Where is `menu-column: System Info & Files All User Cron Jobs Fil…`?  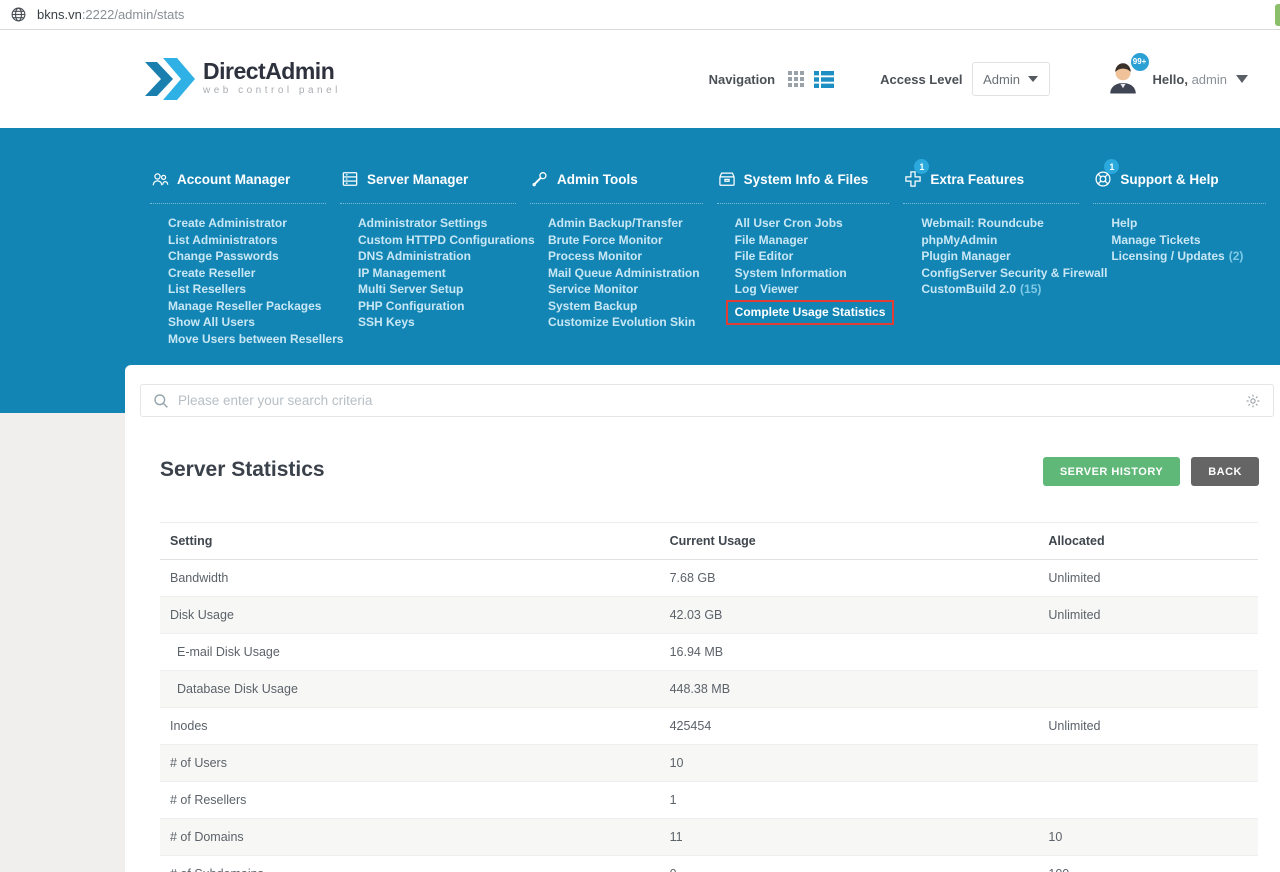 menu-column: System Info & Files All User Cron Jobs Fil… is located at coordinates (810, 257).